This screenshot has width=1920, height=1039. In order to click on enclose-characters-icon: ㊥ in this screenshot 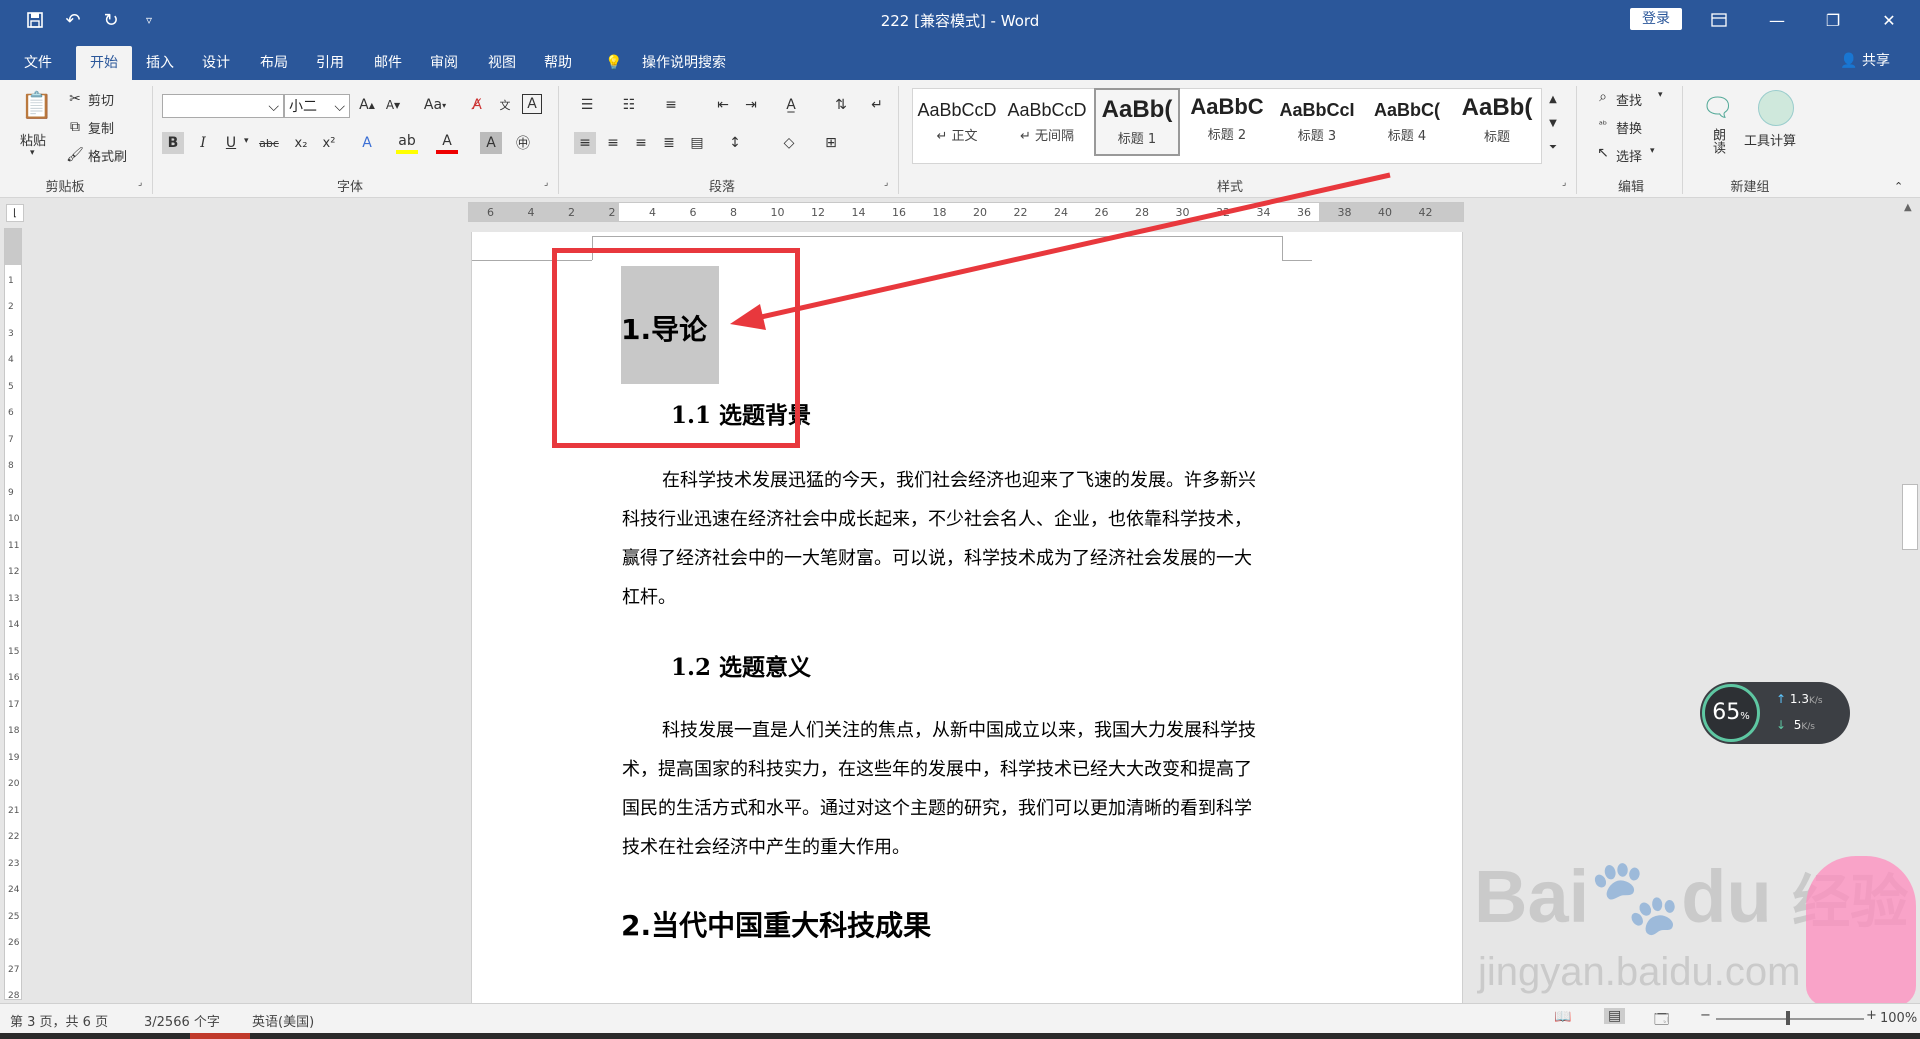, I will do `click(523, 143)`.